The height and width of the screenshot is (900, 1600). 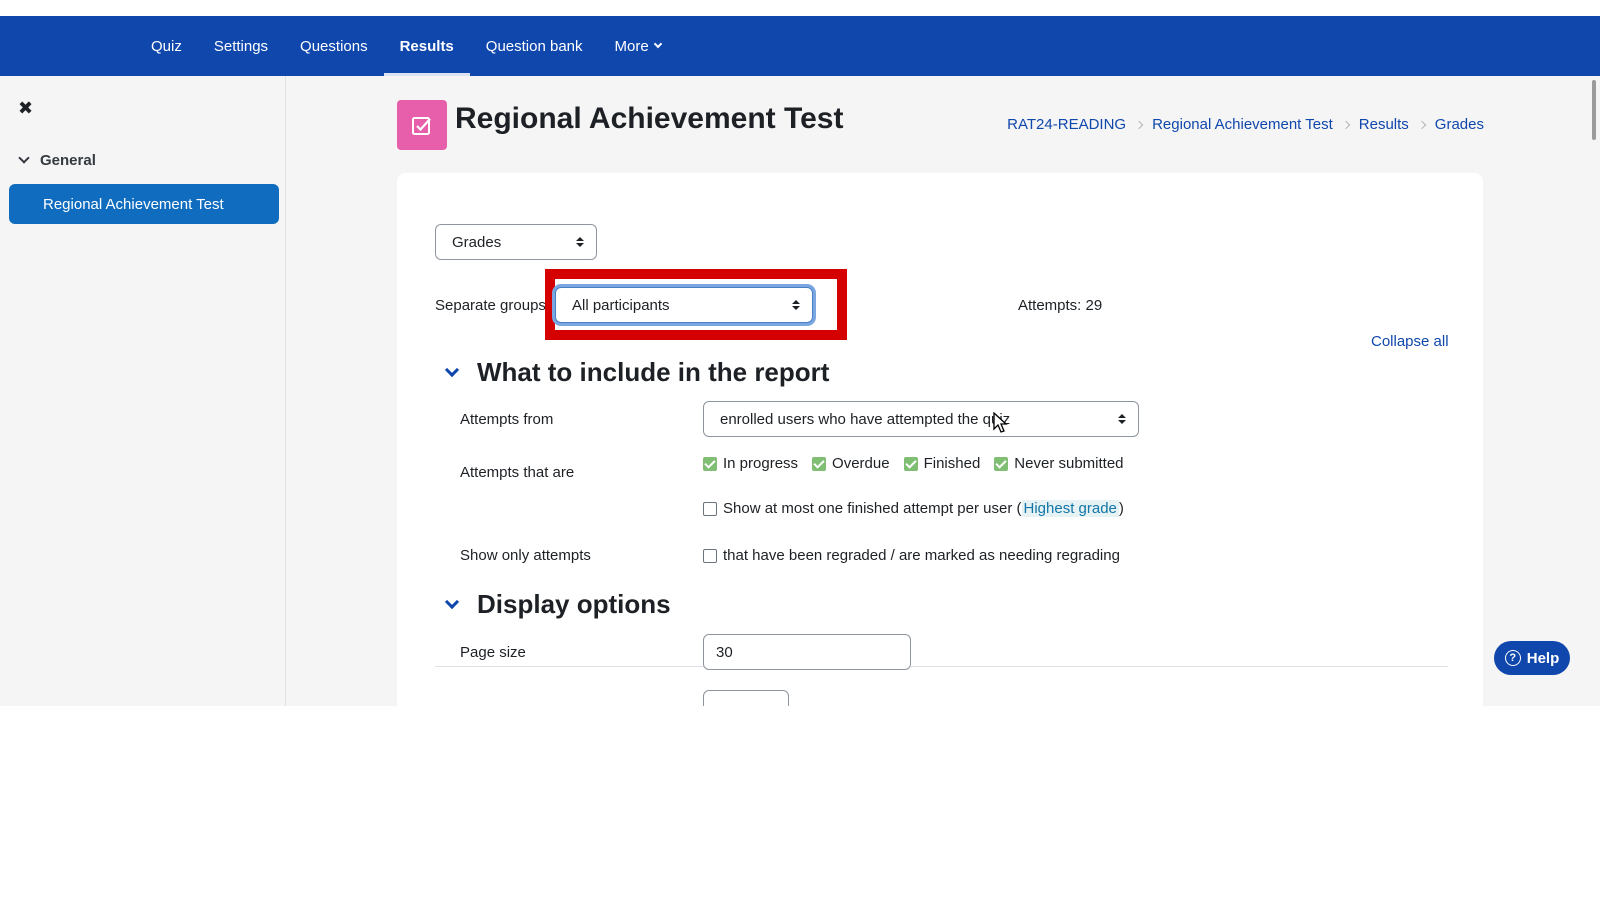 What do you see at coordinates (724, 652) in the screenshot?
I see `page-size-value: 30` at bounding box center [724, 652].